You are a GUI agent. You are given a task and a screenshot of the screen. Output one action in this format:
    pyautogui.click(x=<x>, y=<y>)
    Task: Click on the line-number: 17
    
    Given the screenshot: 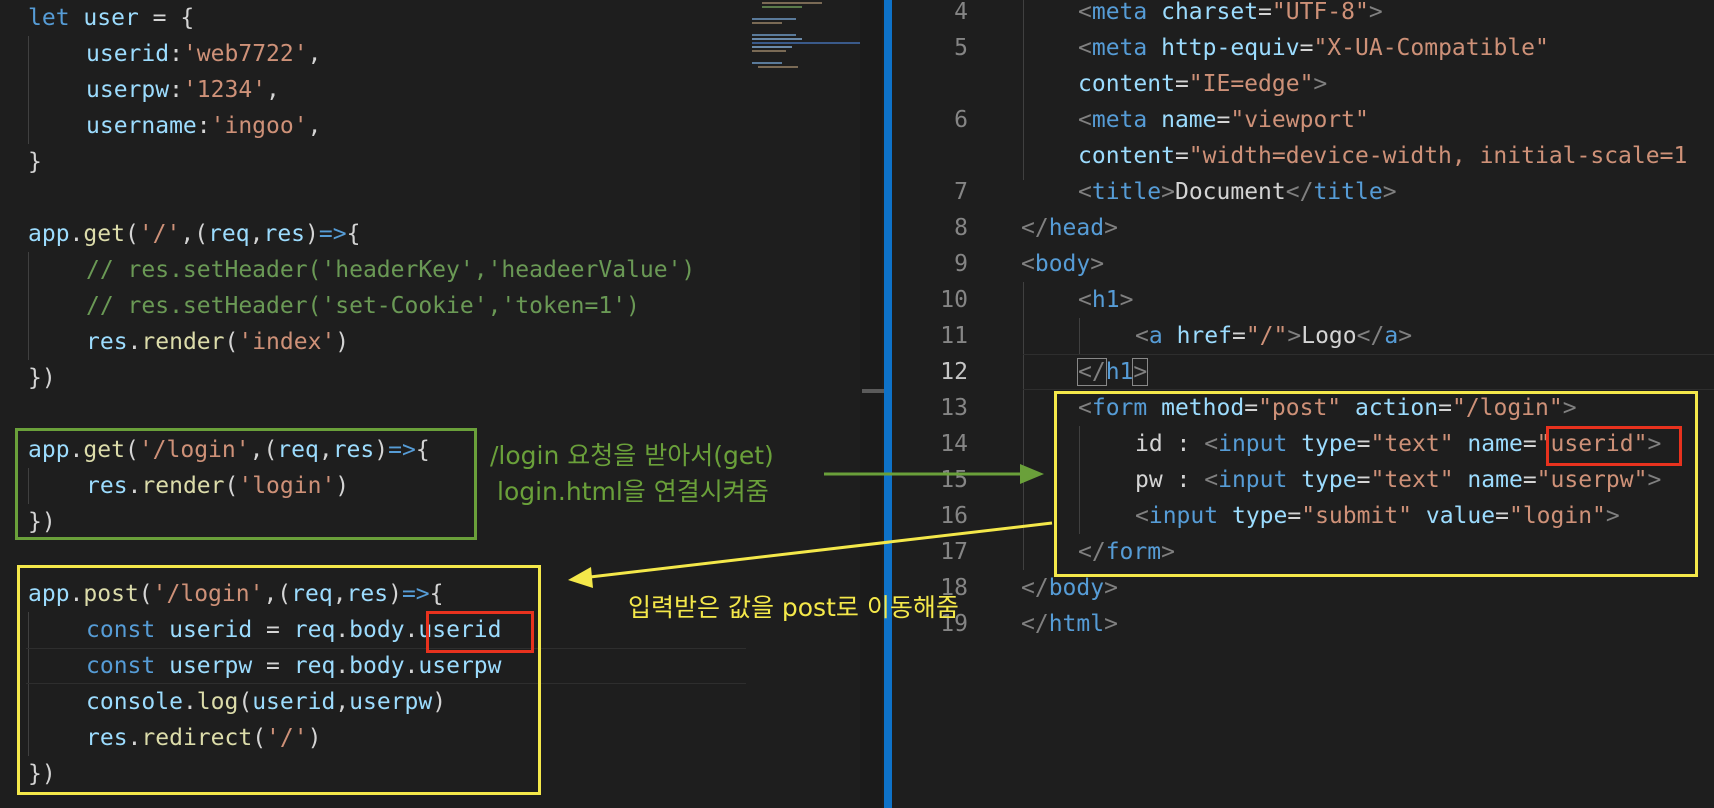 What is the action you would take?
    pyautogui.click(x=954, y=552)
    